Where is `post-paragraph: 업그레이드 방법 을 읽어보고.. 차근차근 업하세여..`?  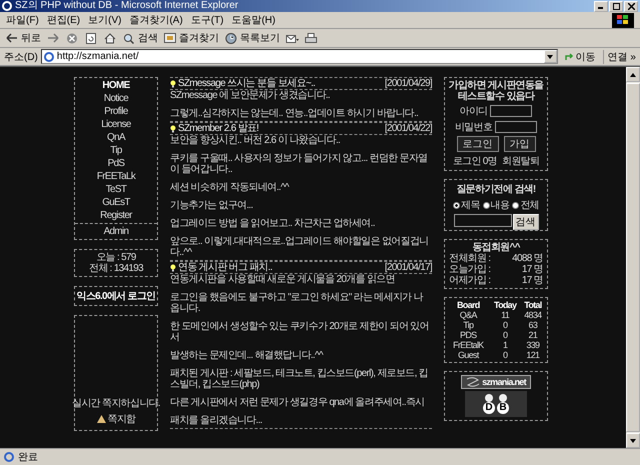 post-paragraph: 업그레이드 방법 을 읽어보고.. 차근차근 업하세여.. is located at coordinates (273, 223).